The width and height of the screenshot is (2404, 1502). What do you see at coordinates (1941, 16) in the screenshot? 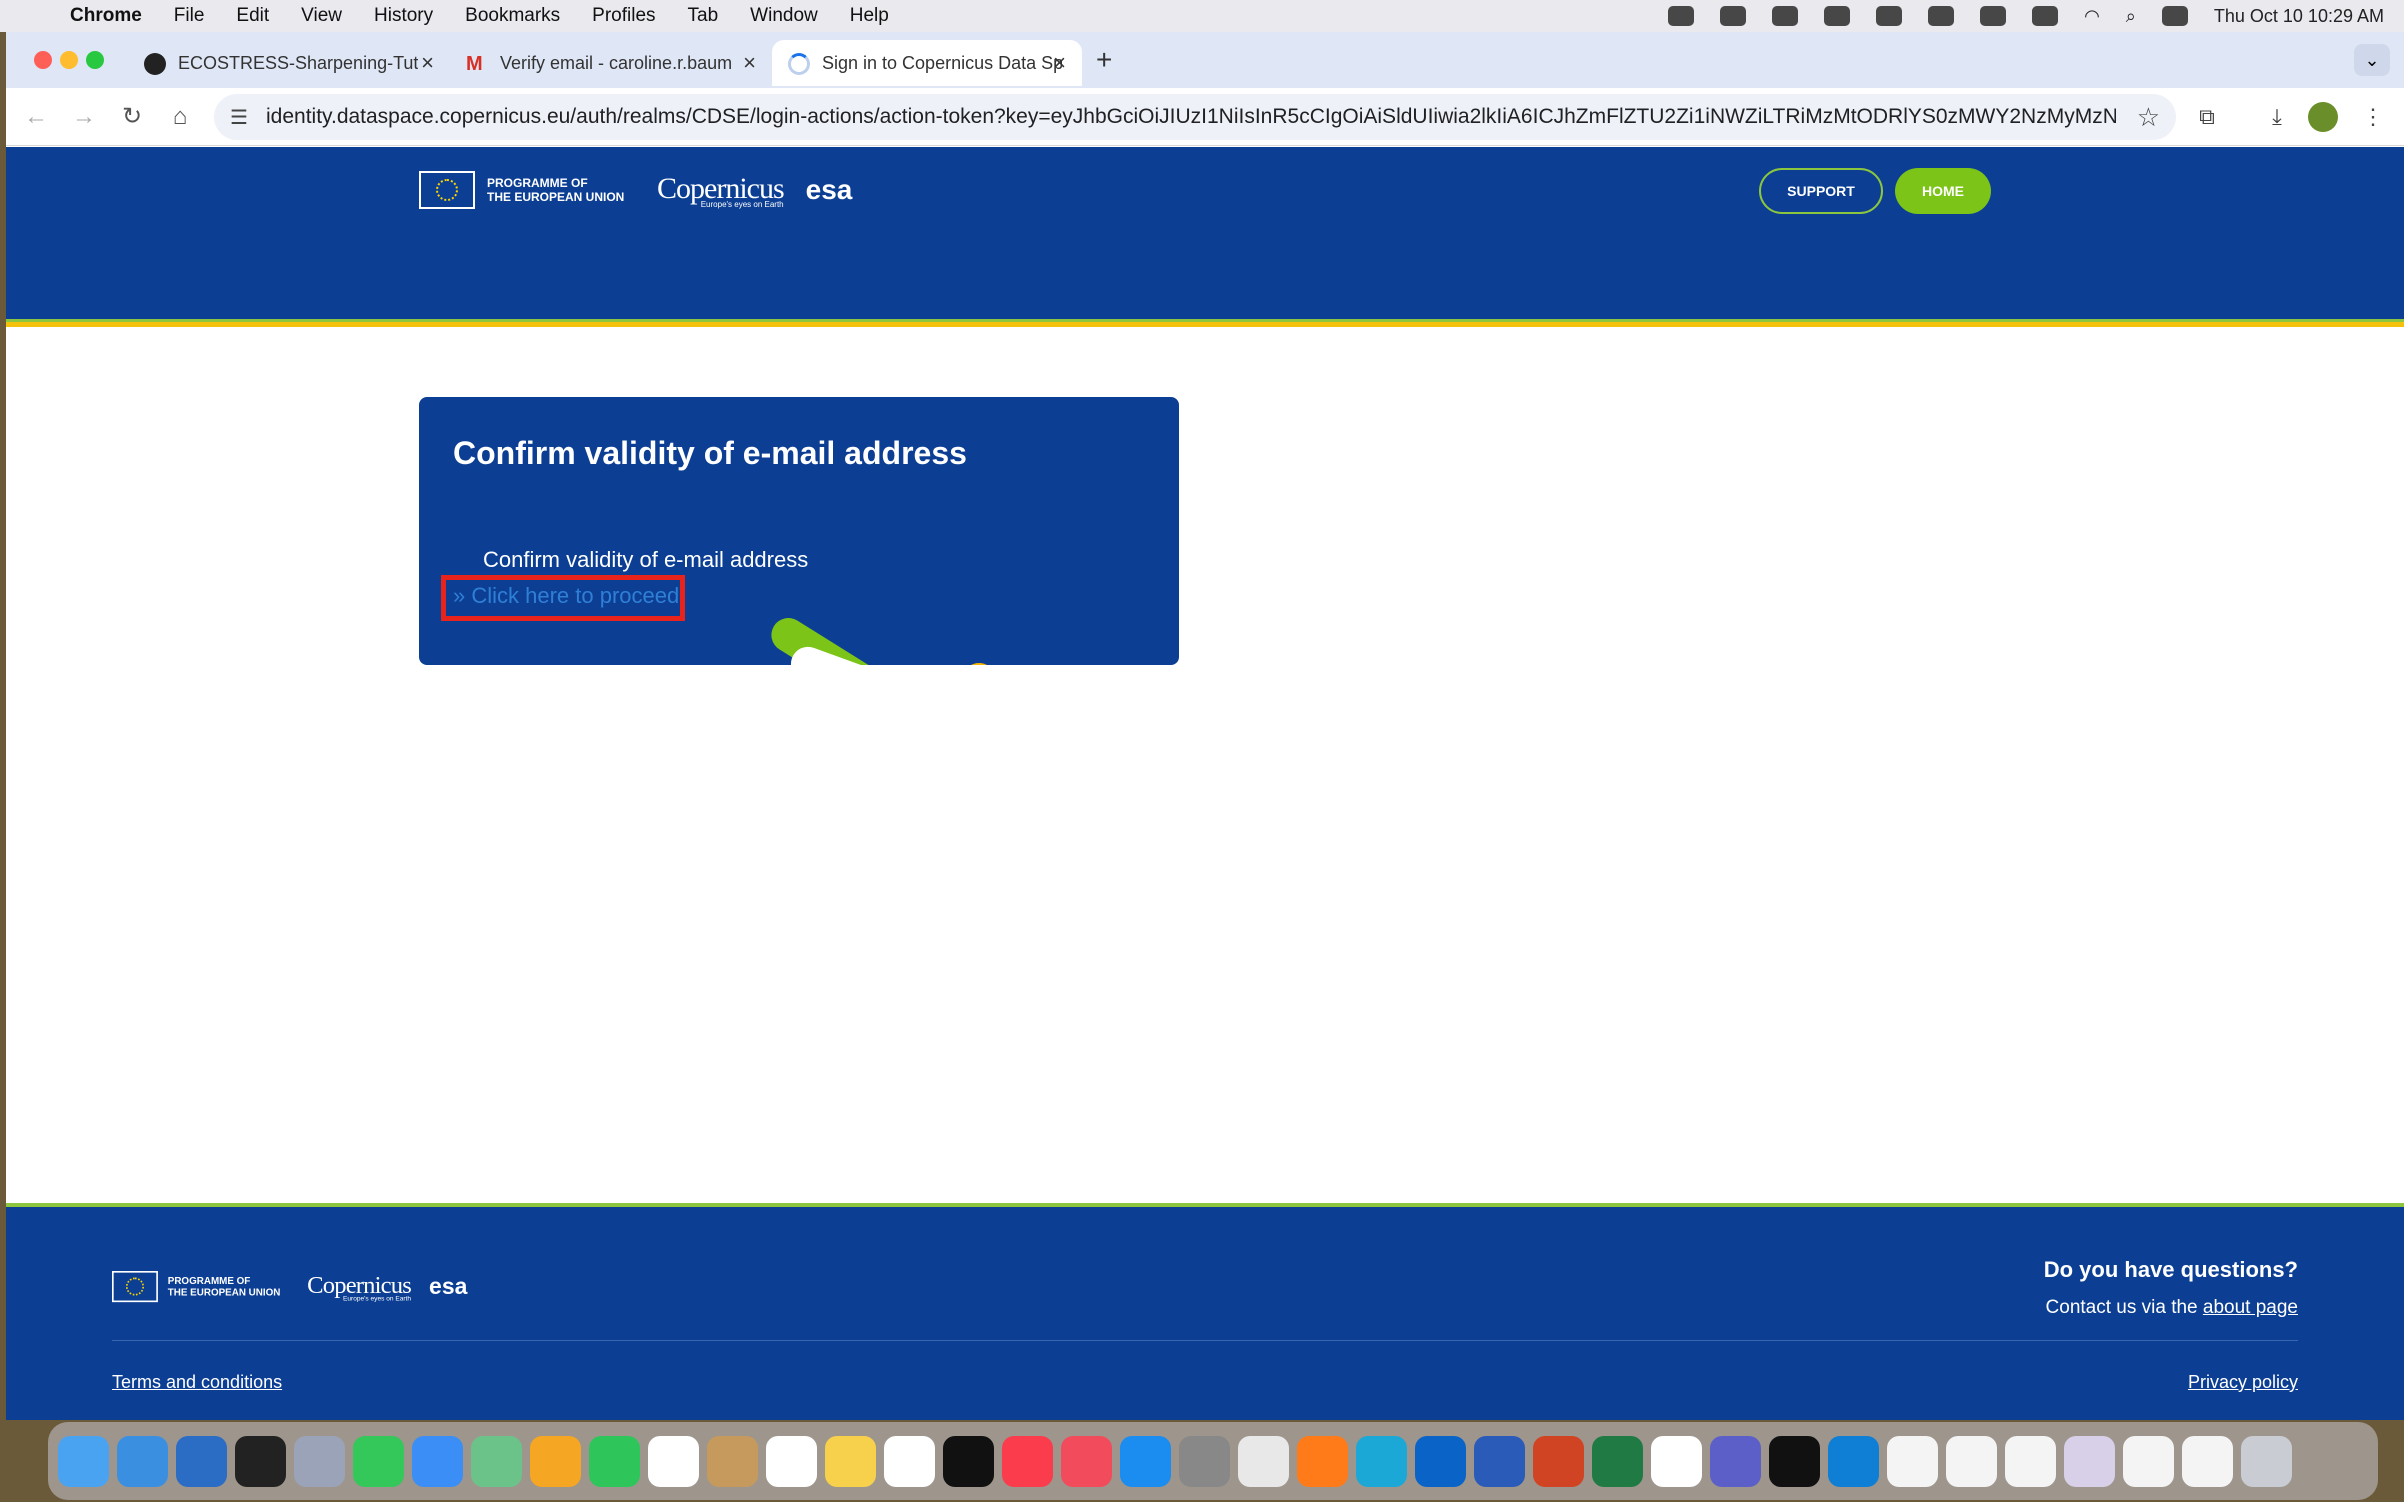
I see `audio-icon` at bounding box center [1941, 16].